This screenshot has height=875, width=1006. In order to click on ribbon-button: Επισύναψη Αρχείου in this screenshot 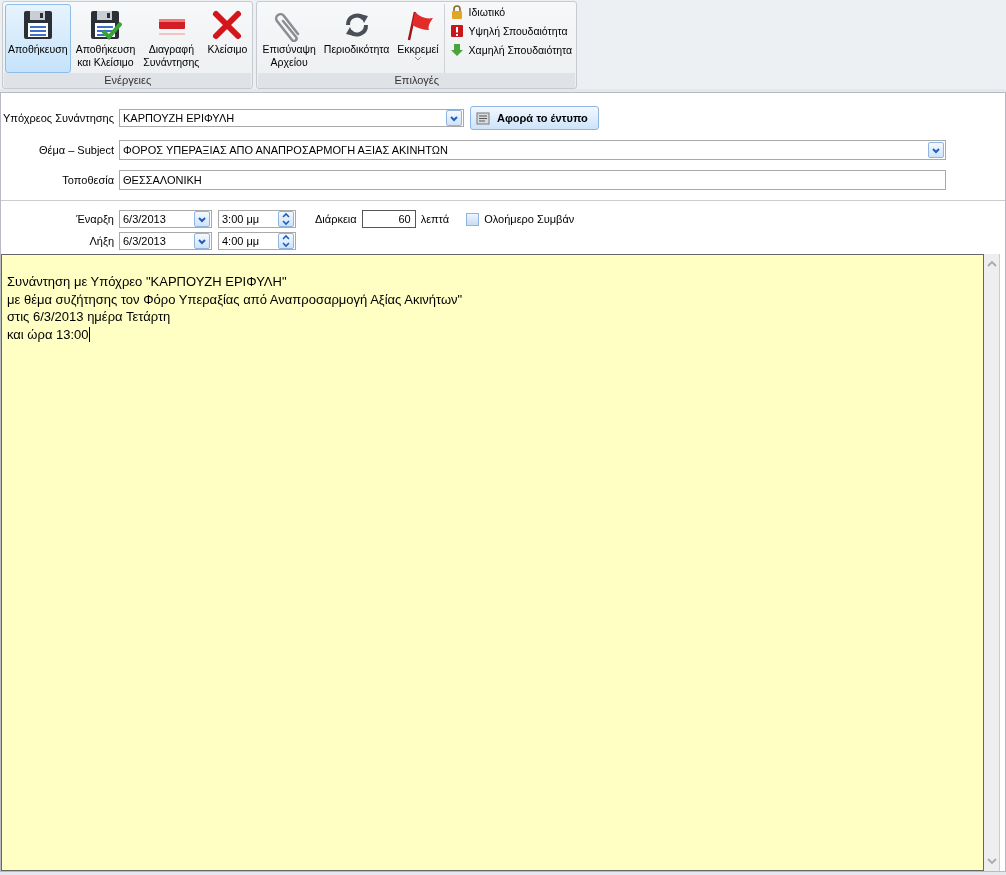, I will do `click(289, 38)`.